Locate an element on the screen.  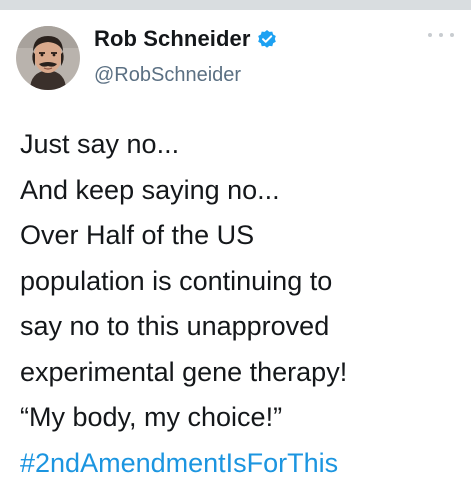
author-handle: @RobSchneider is located at coordinates (167, 75).